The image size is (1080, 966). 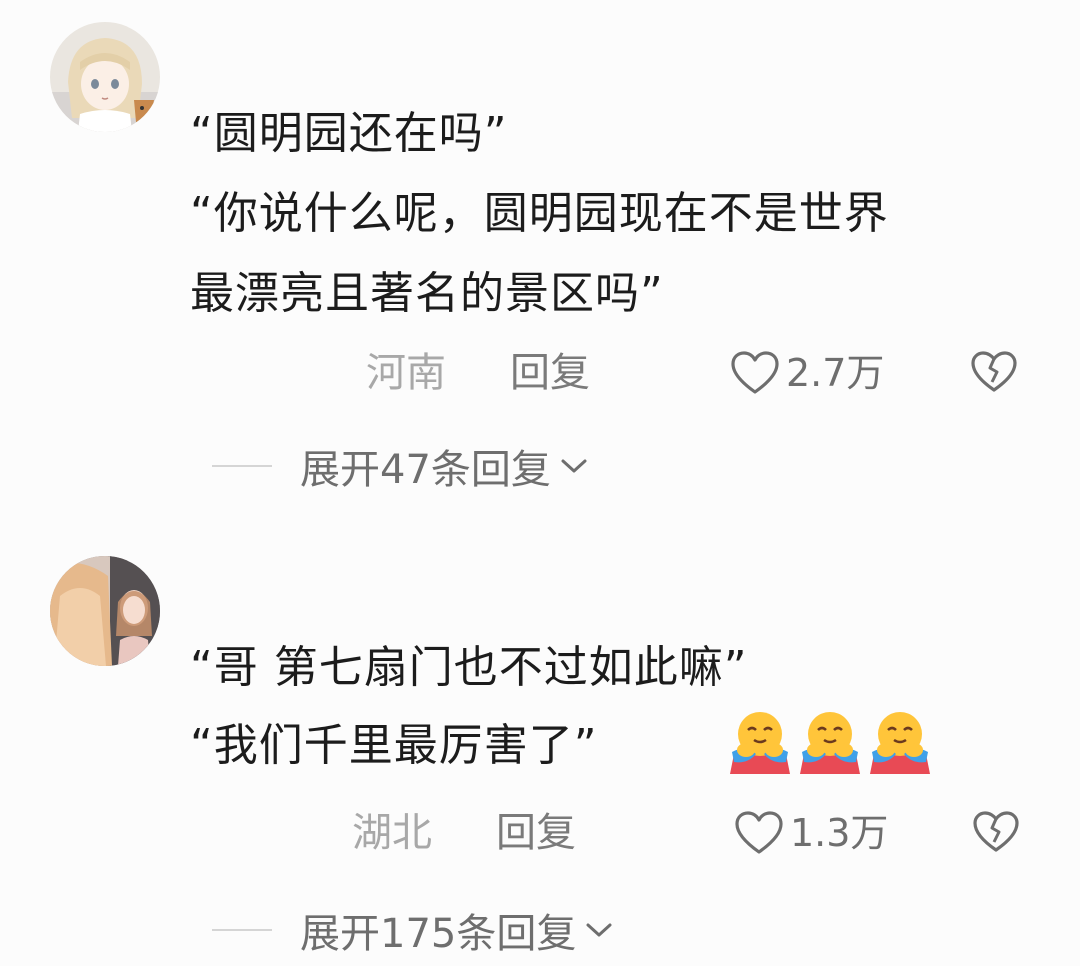 What do you see at coordinates (425, 470) in the screenshot?
I see `expand-replies-label: 展开47条回复` at bounding box center [425, 470].